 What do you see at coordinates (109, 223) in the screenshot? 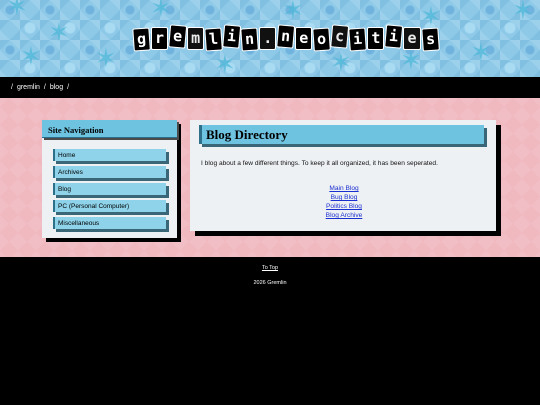
I see `nav-item-miscellaneous: Miscellaneous` at bounding box center [109, 223].